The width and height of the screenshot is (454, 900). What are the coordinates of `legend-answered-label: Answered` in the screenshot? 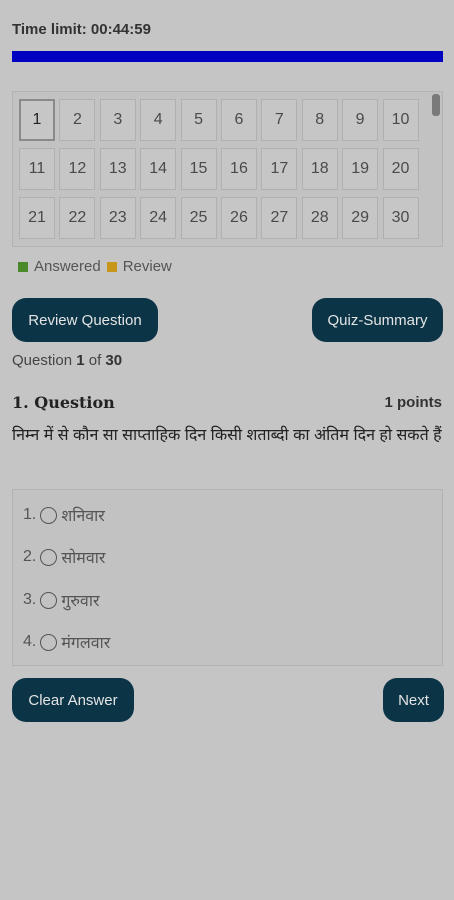 It's located at (67, 266).